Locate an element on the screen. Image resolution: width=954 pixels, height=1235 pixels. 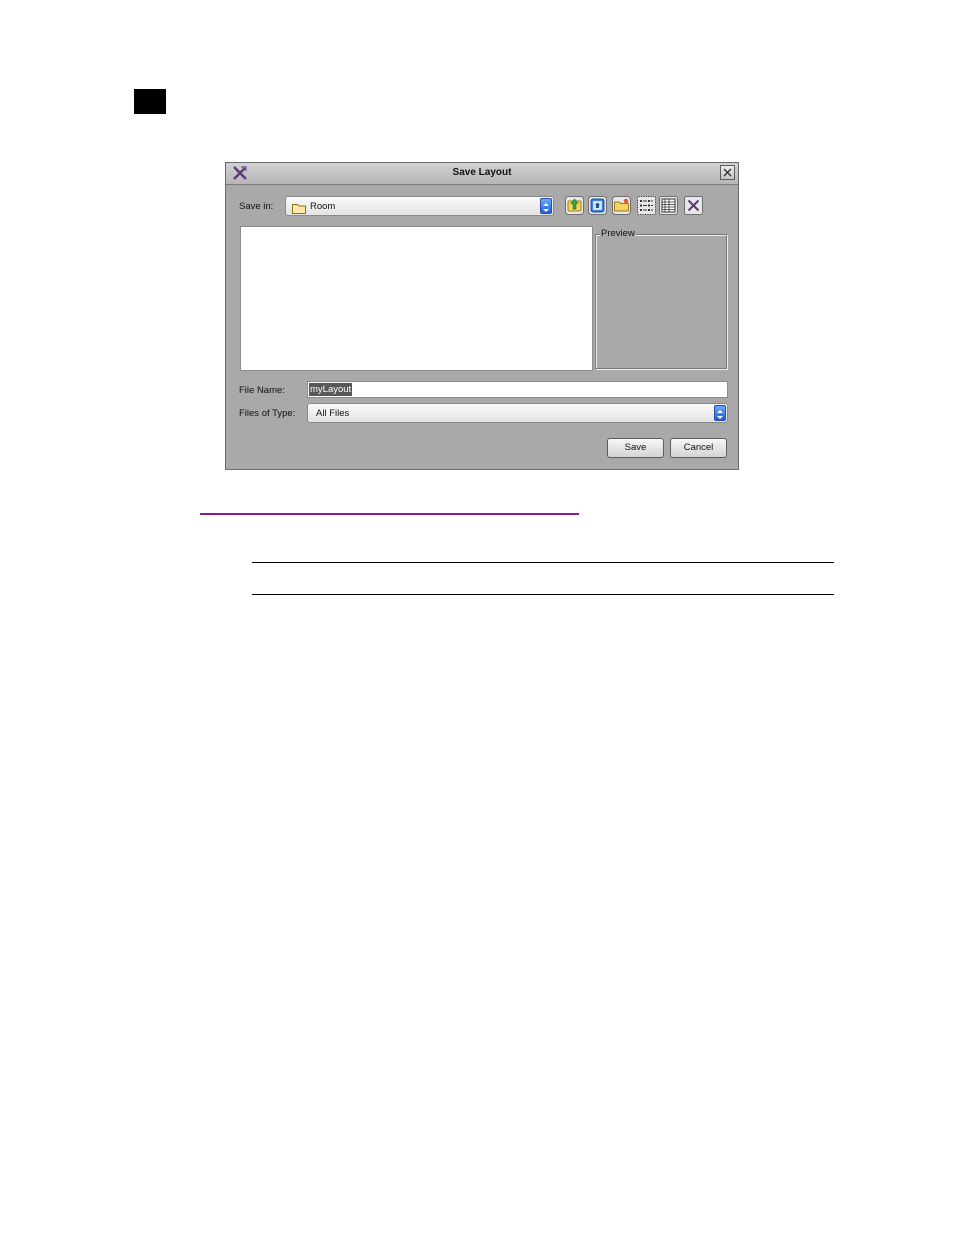
file-name-value: myLayout is located at coordinates (331, 389).